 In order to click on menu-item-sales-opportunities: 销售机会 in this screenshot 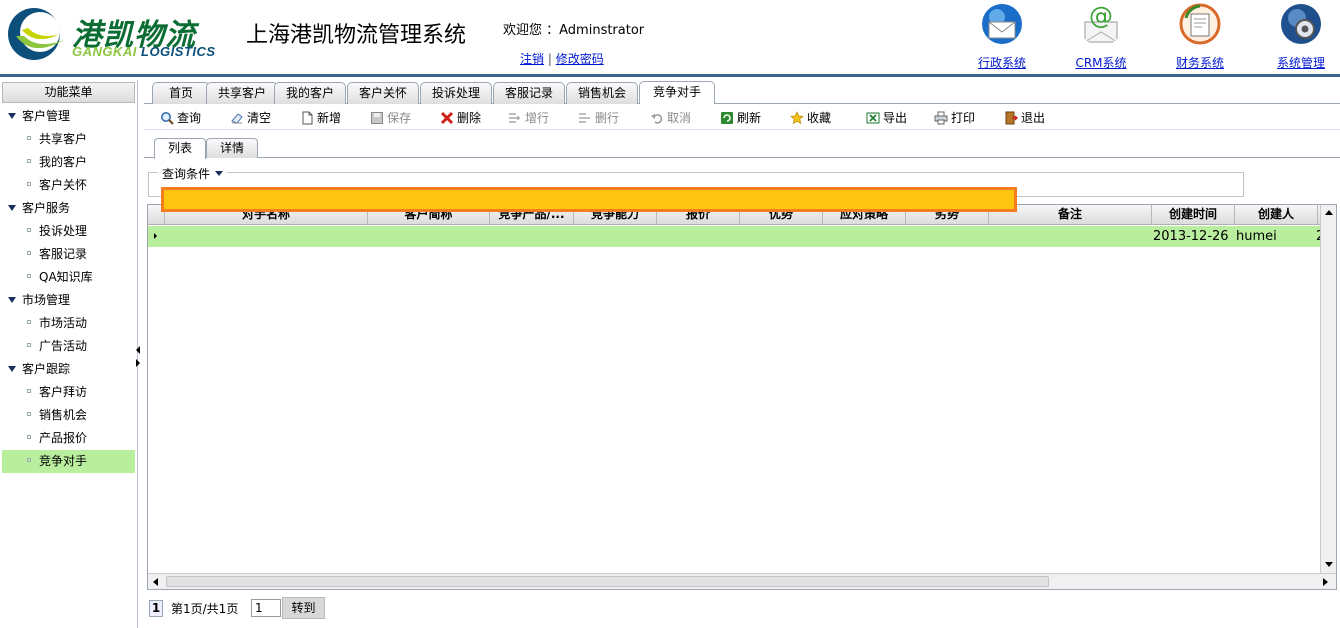, I will do `click(68, 415)`.